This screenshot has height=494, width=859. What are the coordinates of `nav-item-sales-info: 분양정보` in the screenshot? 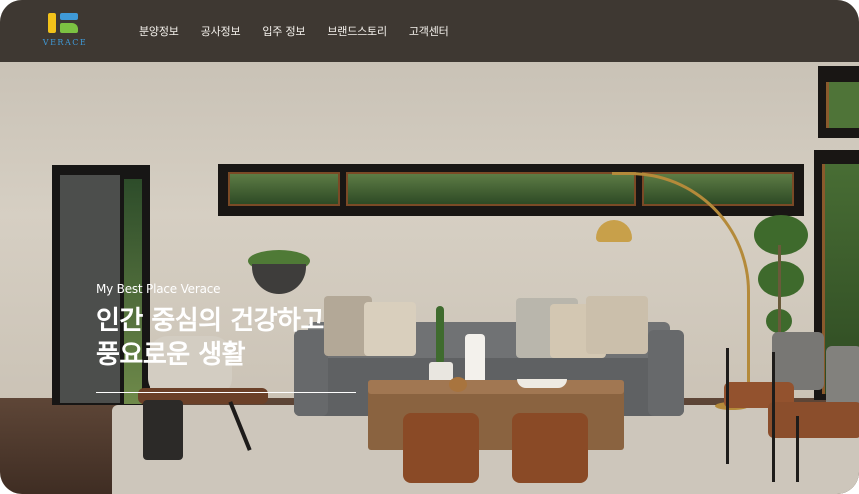 It's located at (159, 31).